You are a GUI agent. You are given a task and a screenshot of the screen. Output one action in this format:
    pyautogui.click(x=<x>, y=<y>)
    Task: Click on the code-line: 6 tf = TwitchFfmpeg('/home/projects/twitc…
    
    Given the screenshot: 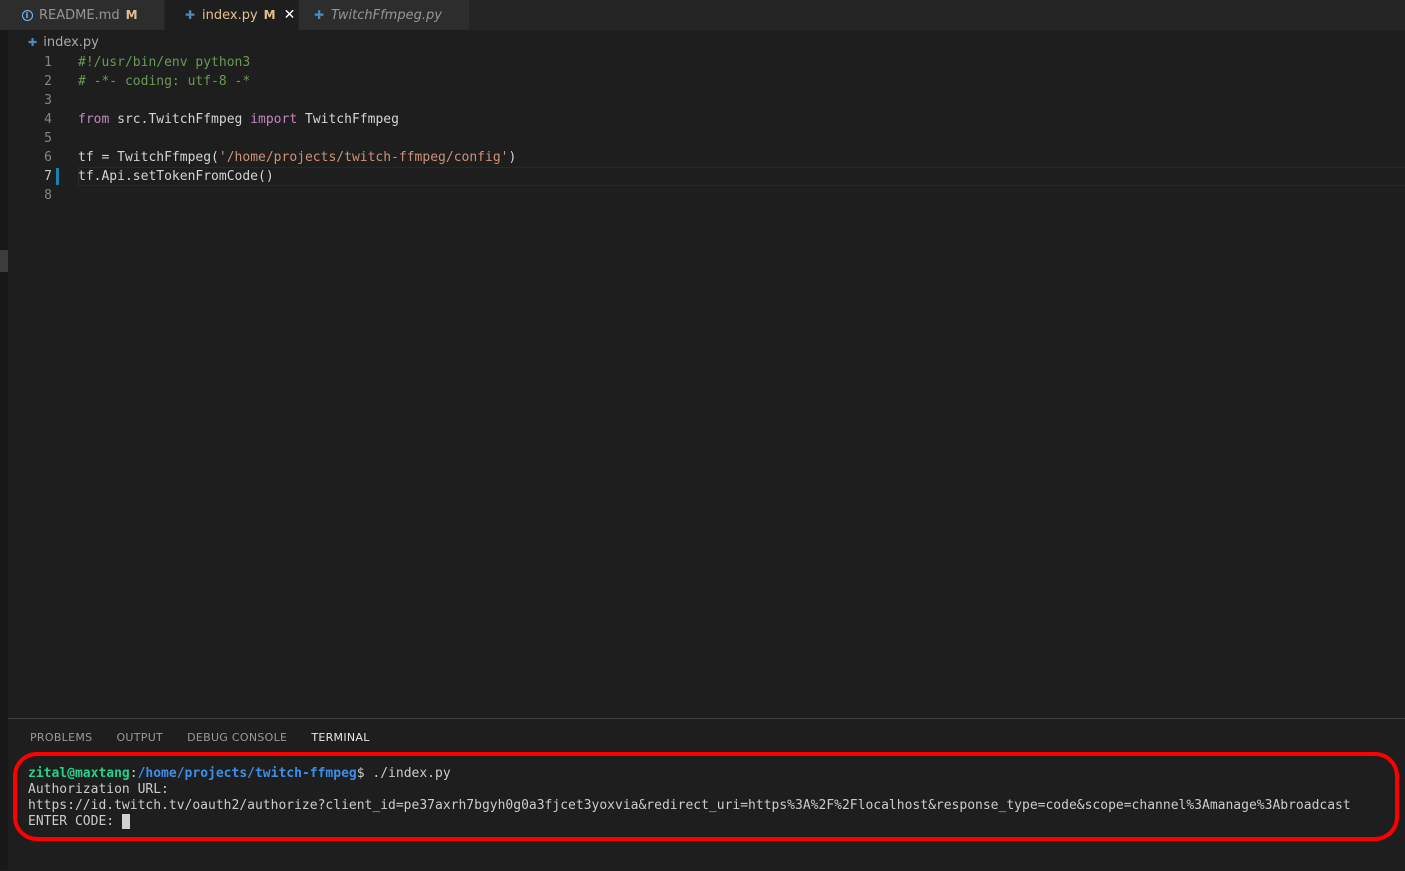 What is the action you would take?
    pyautogui.click(x=706, y=157)
    